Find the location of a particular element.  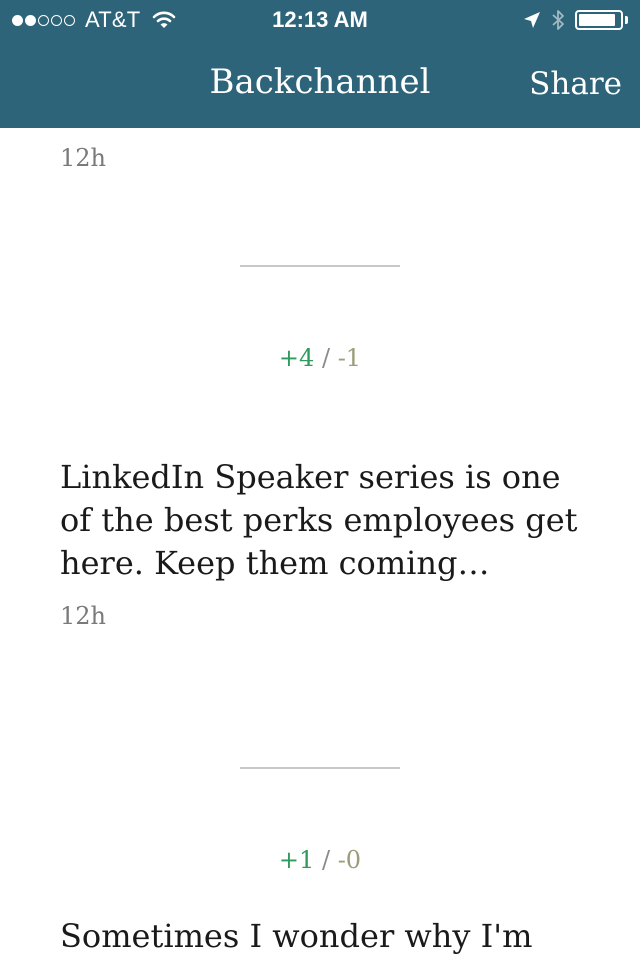

upvote-count: +4 is located at coordinates (296, 358).